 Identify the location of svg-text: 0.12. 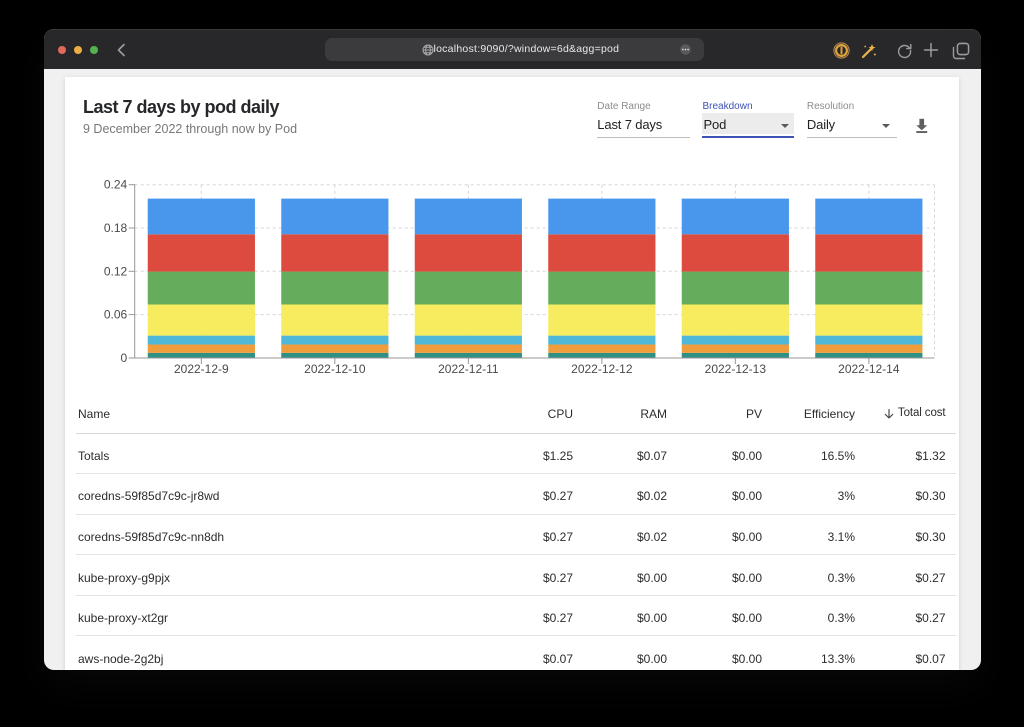
(116, 272).